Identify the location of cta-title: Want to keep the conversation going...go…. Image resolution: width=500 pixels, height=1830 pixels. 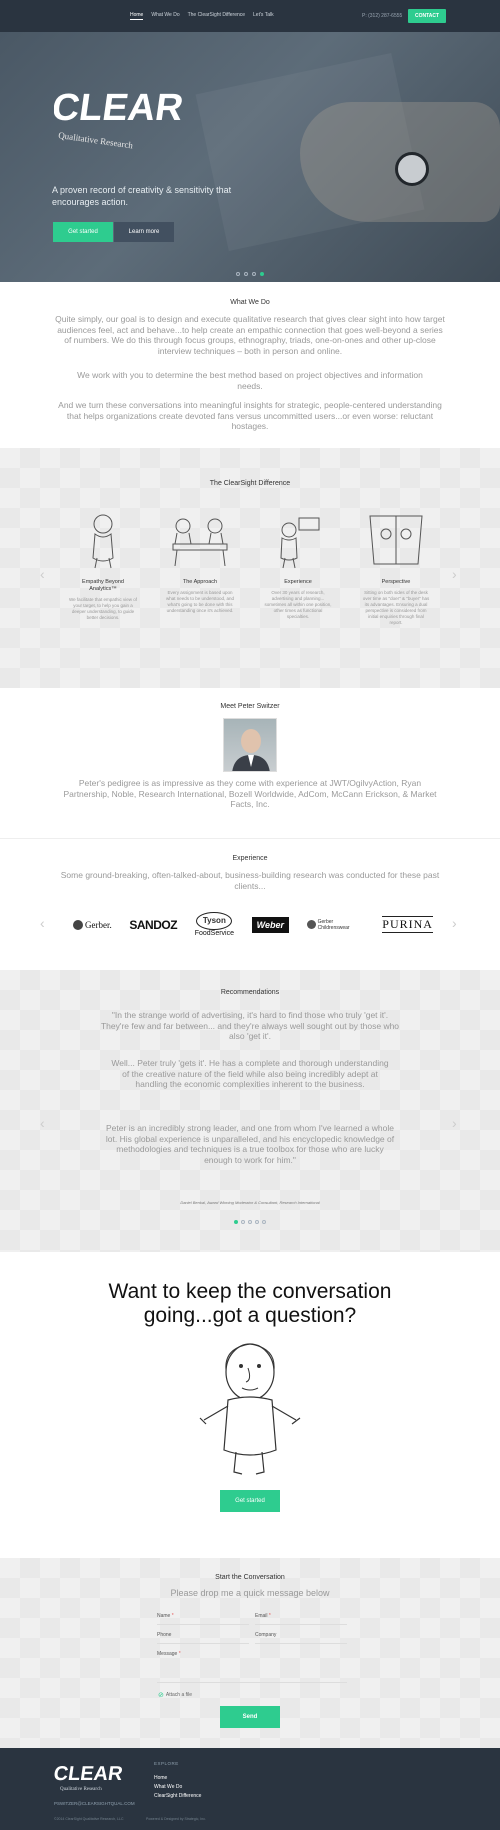
(250, 1304).